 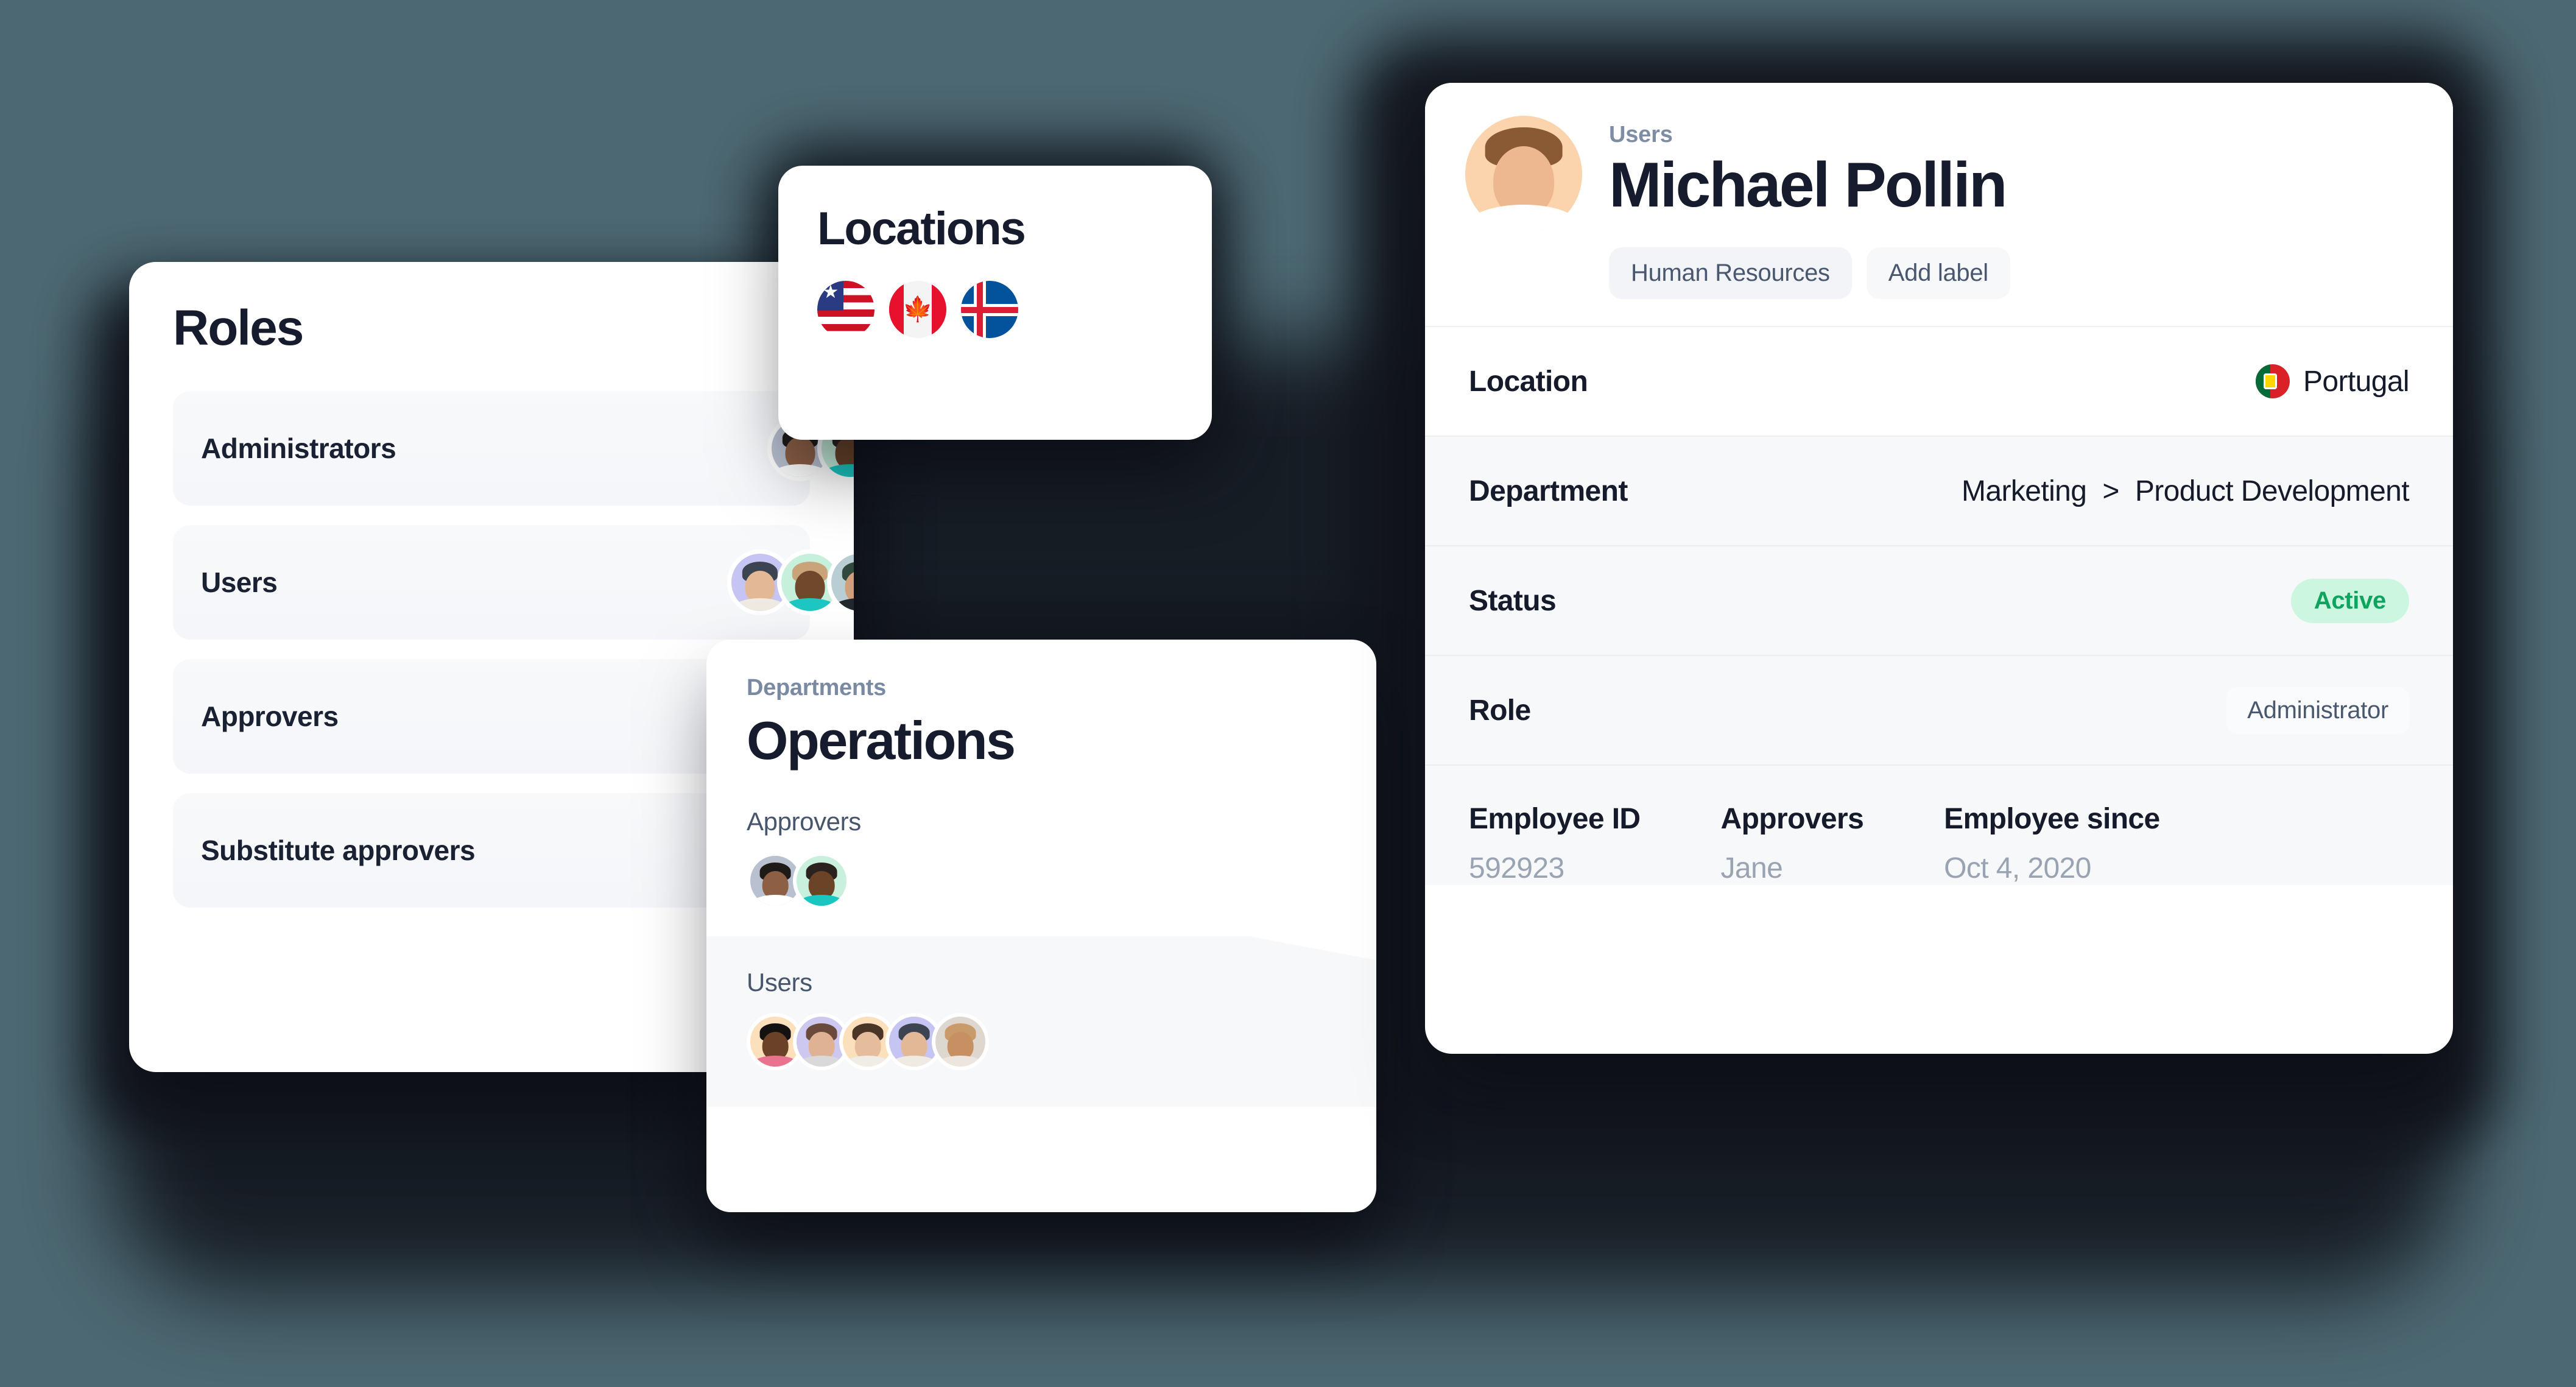 What do you see at coordinates (1500, 710) in the screenshot?
I see `detail-key: Role` at bounding box center [1500, 710].